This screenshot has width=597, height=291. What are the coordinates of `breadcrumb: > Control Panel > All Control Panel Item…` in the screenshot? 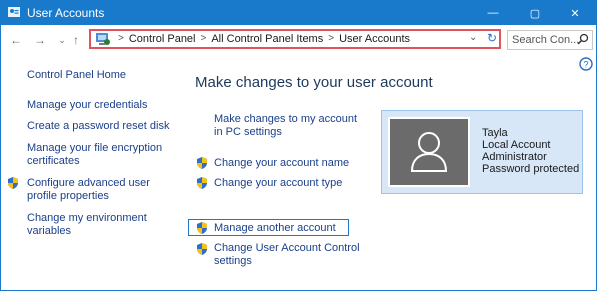 It's located at (263, 39).